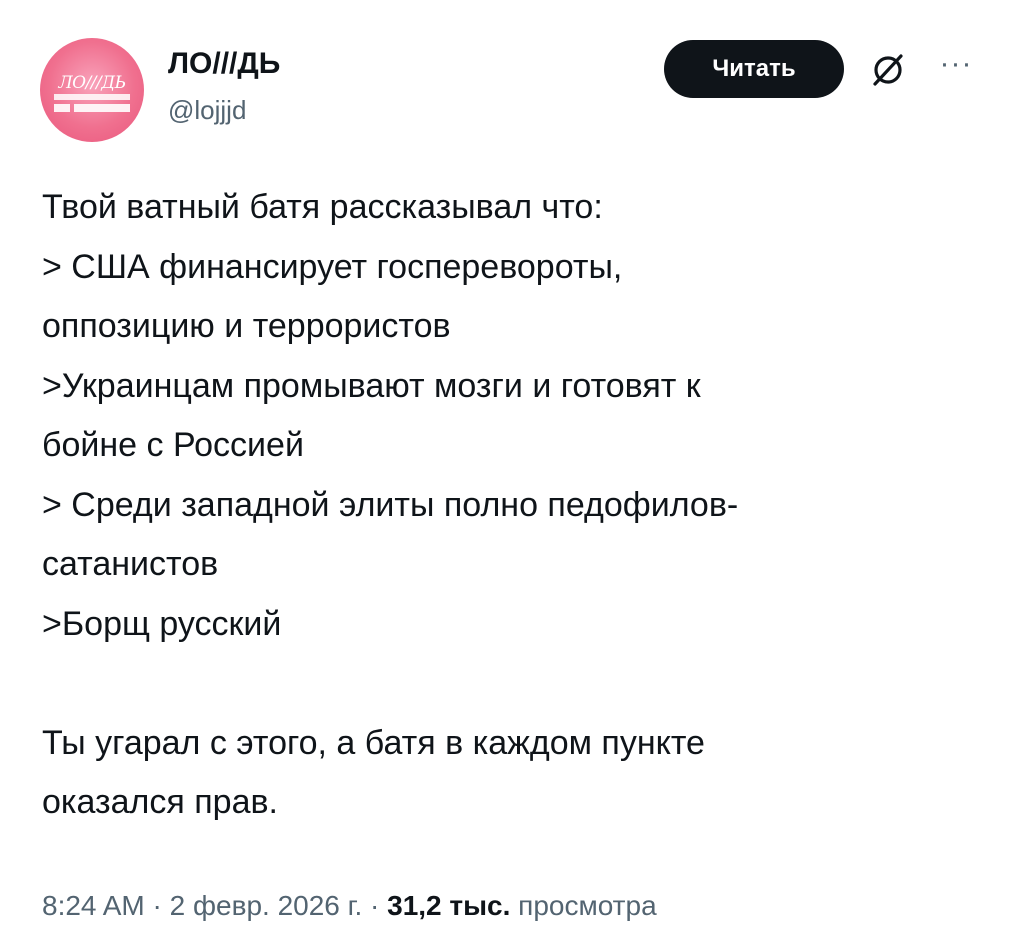  Describe the element at coordinates (160, 802) in the screenshot. I see `post-closing-line: оказался прав.` at that location.